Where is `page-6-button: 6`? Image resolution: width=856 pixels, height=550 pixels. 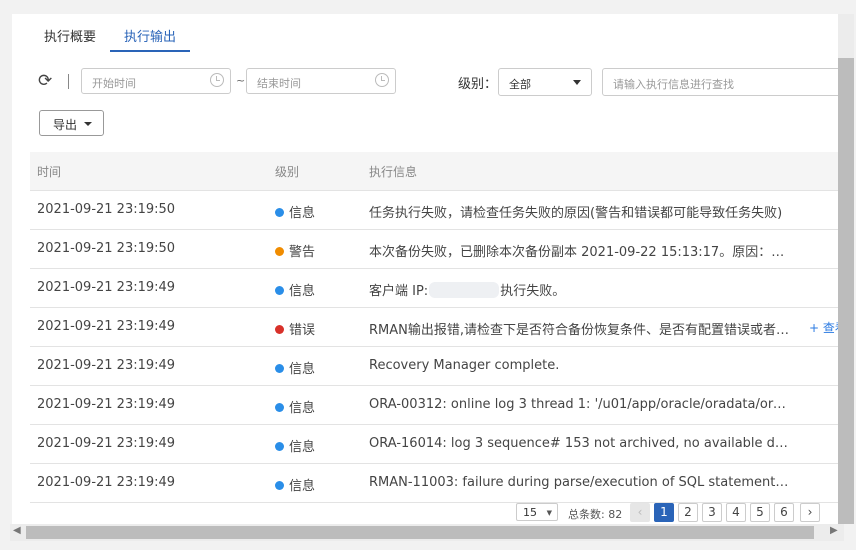 page-6-button: 6 is located at coordinates (784, 512).